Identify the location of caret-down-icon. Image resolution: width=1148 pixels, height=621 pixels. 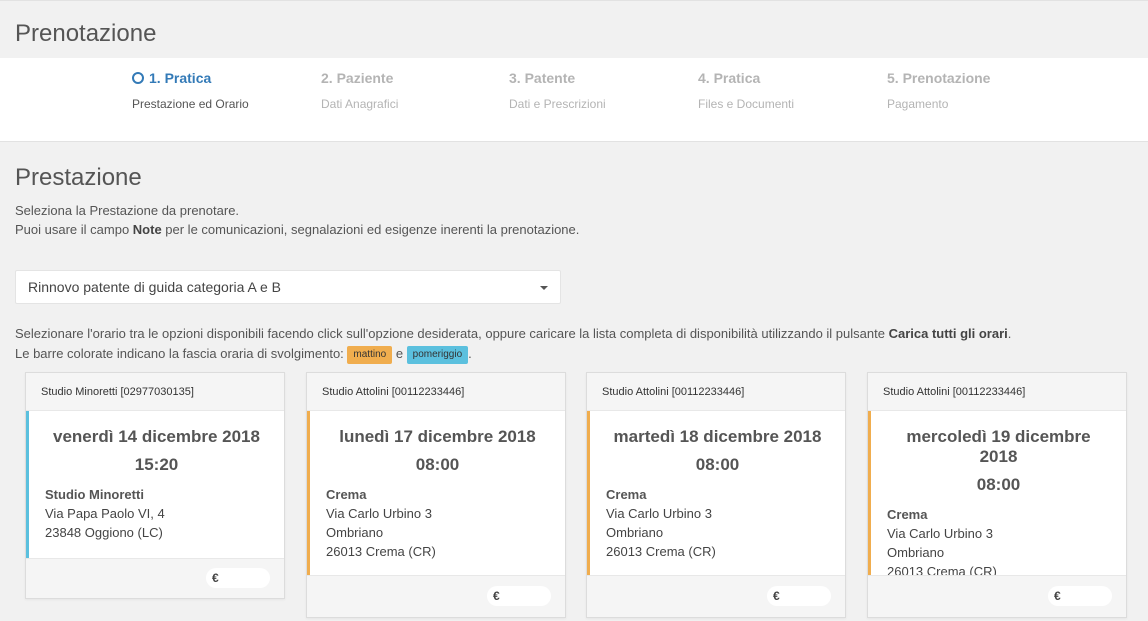
(544, 288).